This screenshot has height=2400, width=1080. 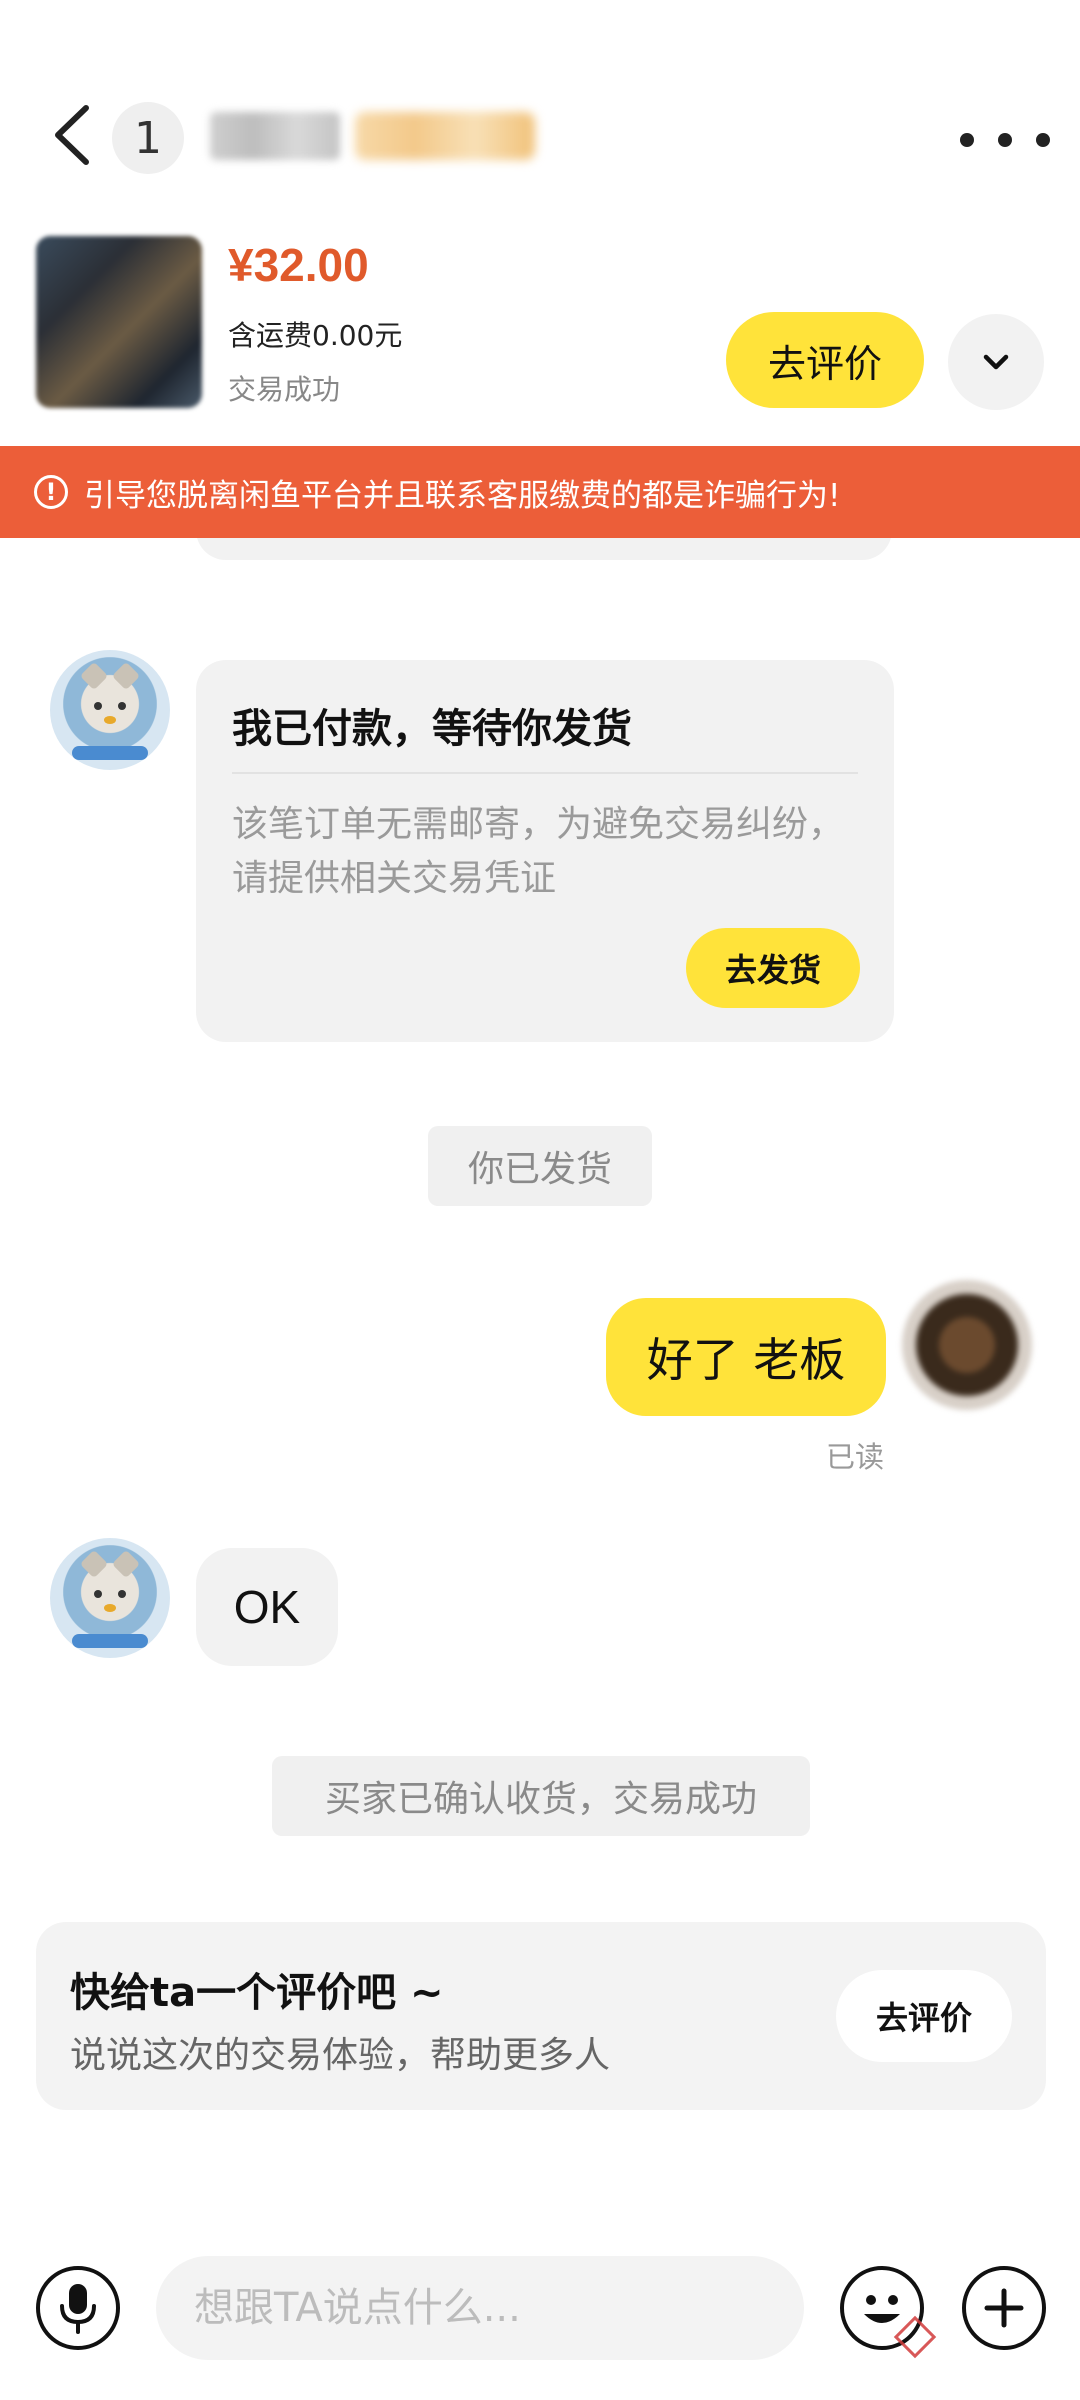 What do you see at coordinates (540, 1166) in the screenshot?
I see `system-message-shipped: 你已发货` at bounding box center [540, 1166].